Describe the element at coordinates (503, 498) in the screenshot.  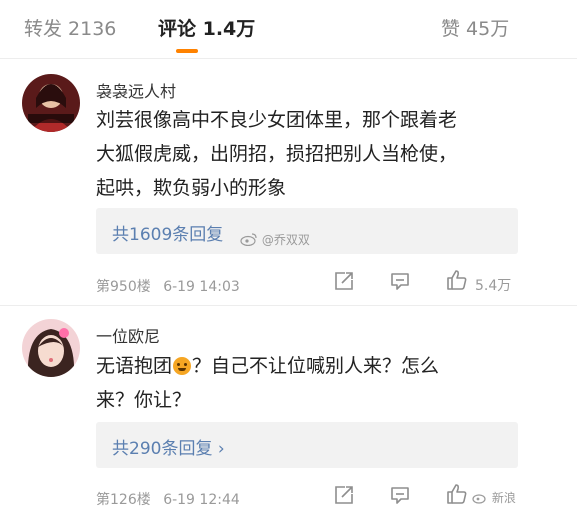
I see `watermark-text: 新浪` at that location.